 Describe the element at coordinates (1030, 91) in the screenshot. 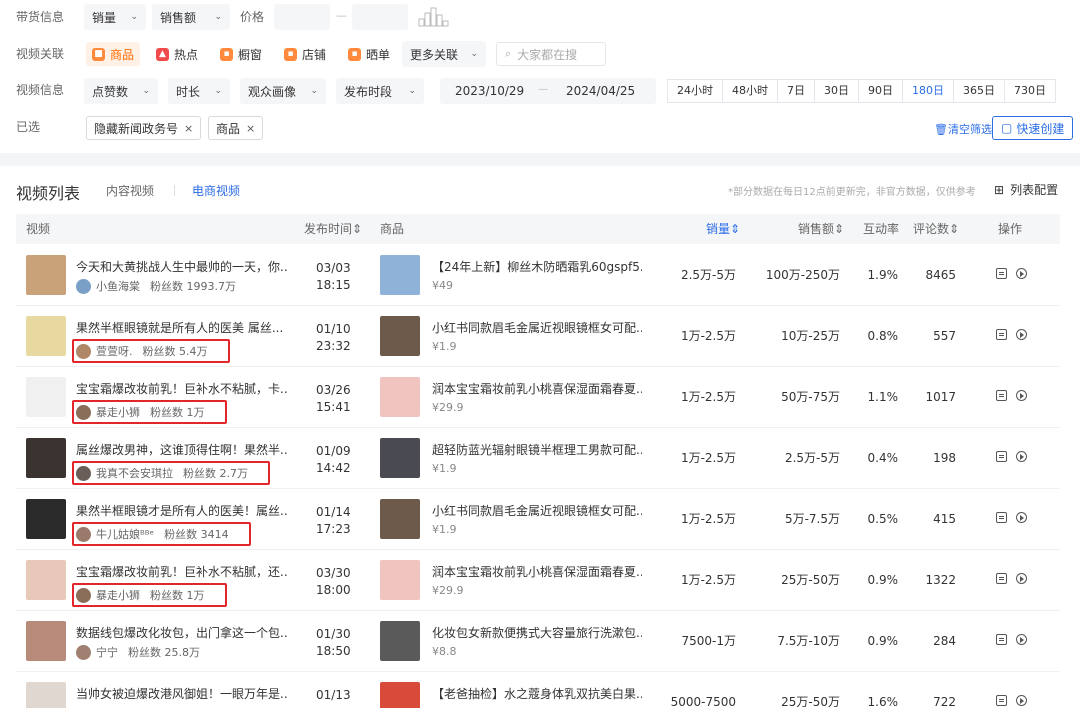

I see `range-730d-button: 730日` at that location.